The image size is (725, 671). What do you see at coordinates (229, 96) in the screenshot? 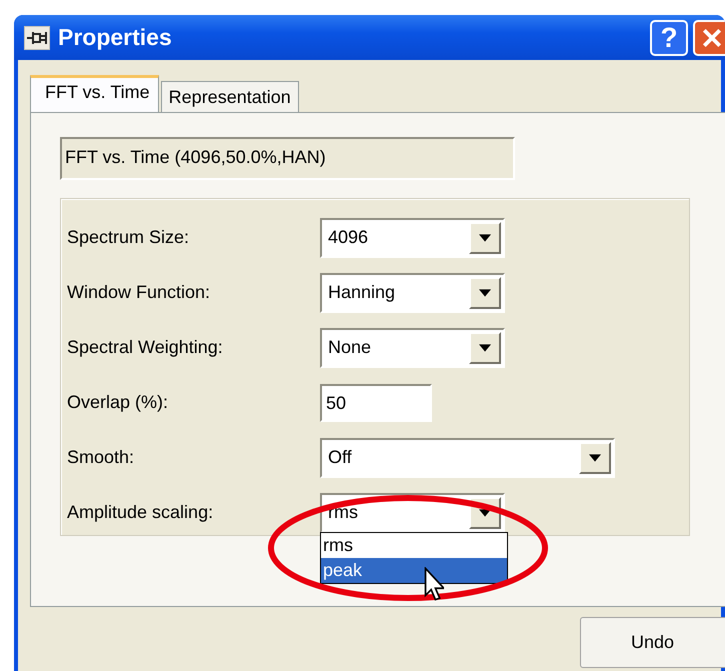
I see `tab: Representation` at bounding box center [229, 96].